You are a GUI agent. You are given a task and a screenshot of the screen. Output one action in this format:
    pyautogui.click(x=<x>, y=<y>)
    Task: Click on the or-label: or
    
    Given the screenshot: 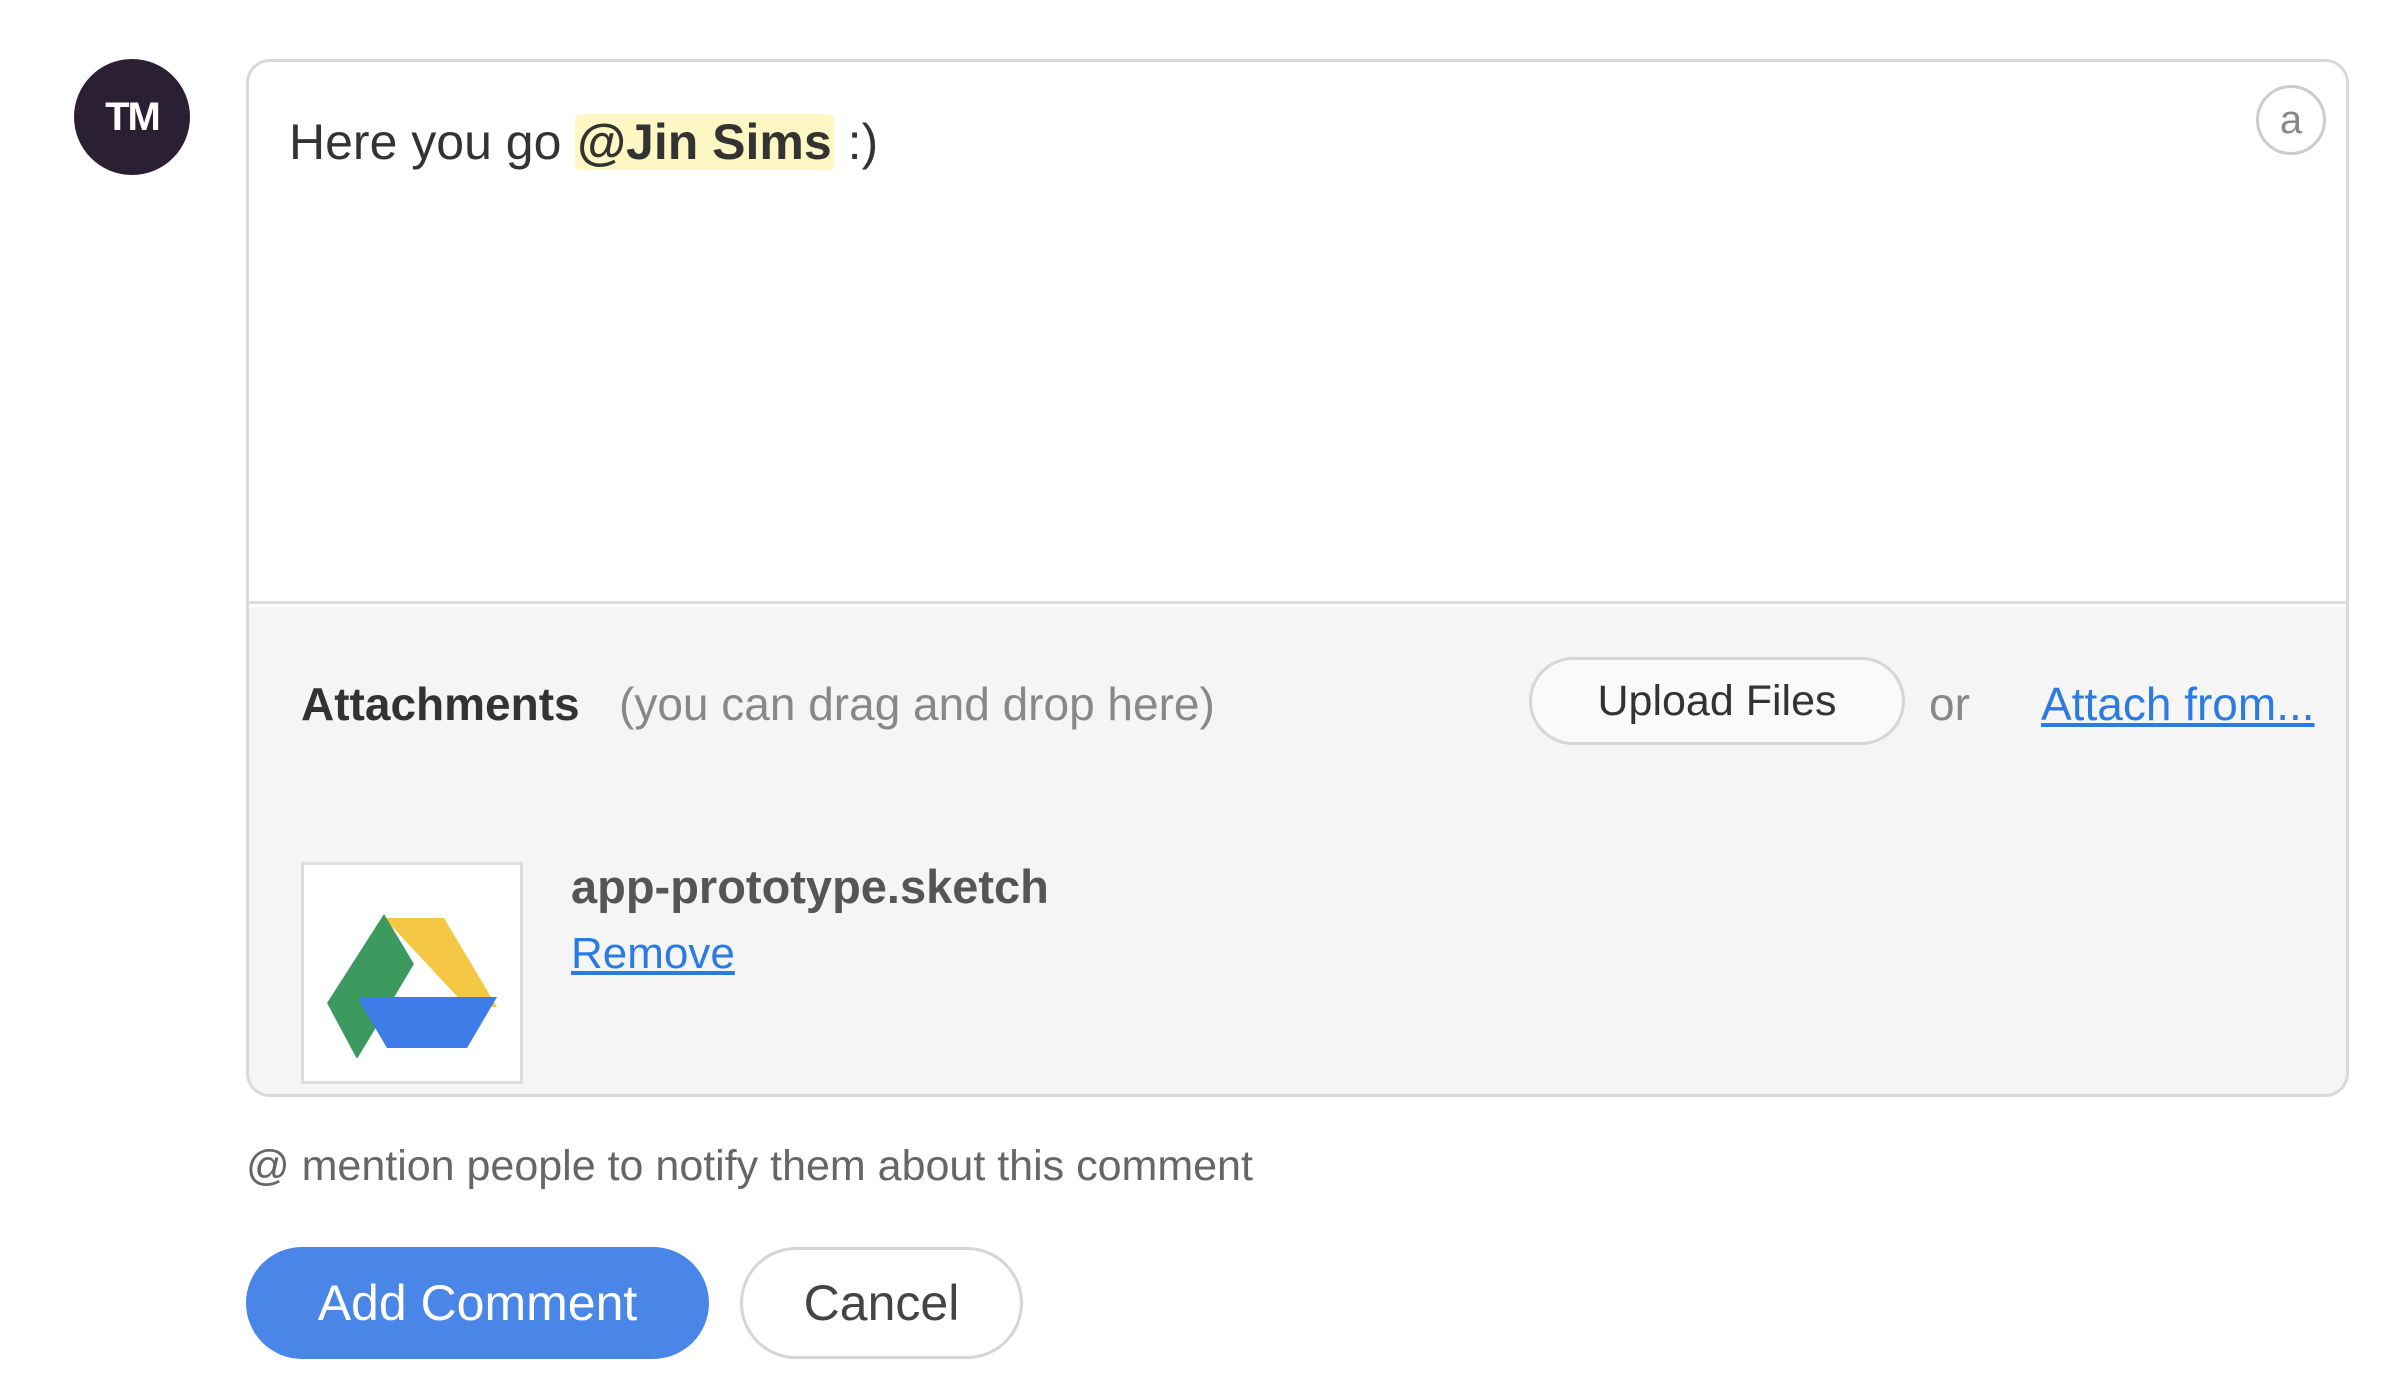 What is the action you would take?
    pyautogui.click(x=1949, y=704)
    